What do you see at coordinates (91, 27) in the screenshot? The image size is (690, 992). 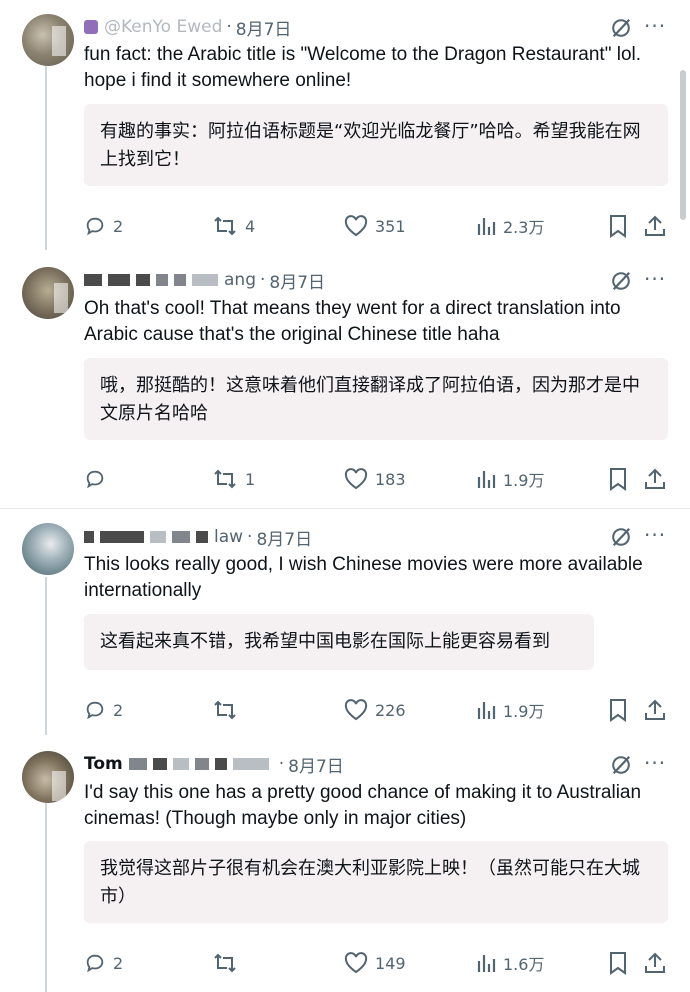 I see `verified-badge-icon` at bounding box center [91, 27].